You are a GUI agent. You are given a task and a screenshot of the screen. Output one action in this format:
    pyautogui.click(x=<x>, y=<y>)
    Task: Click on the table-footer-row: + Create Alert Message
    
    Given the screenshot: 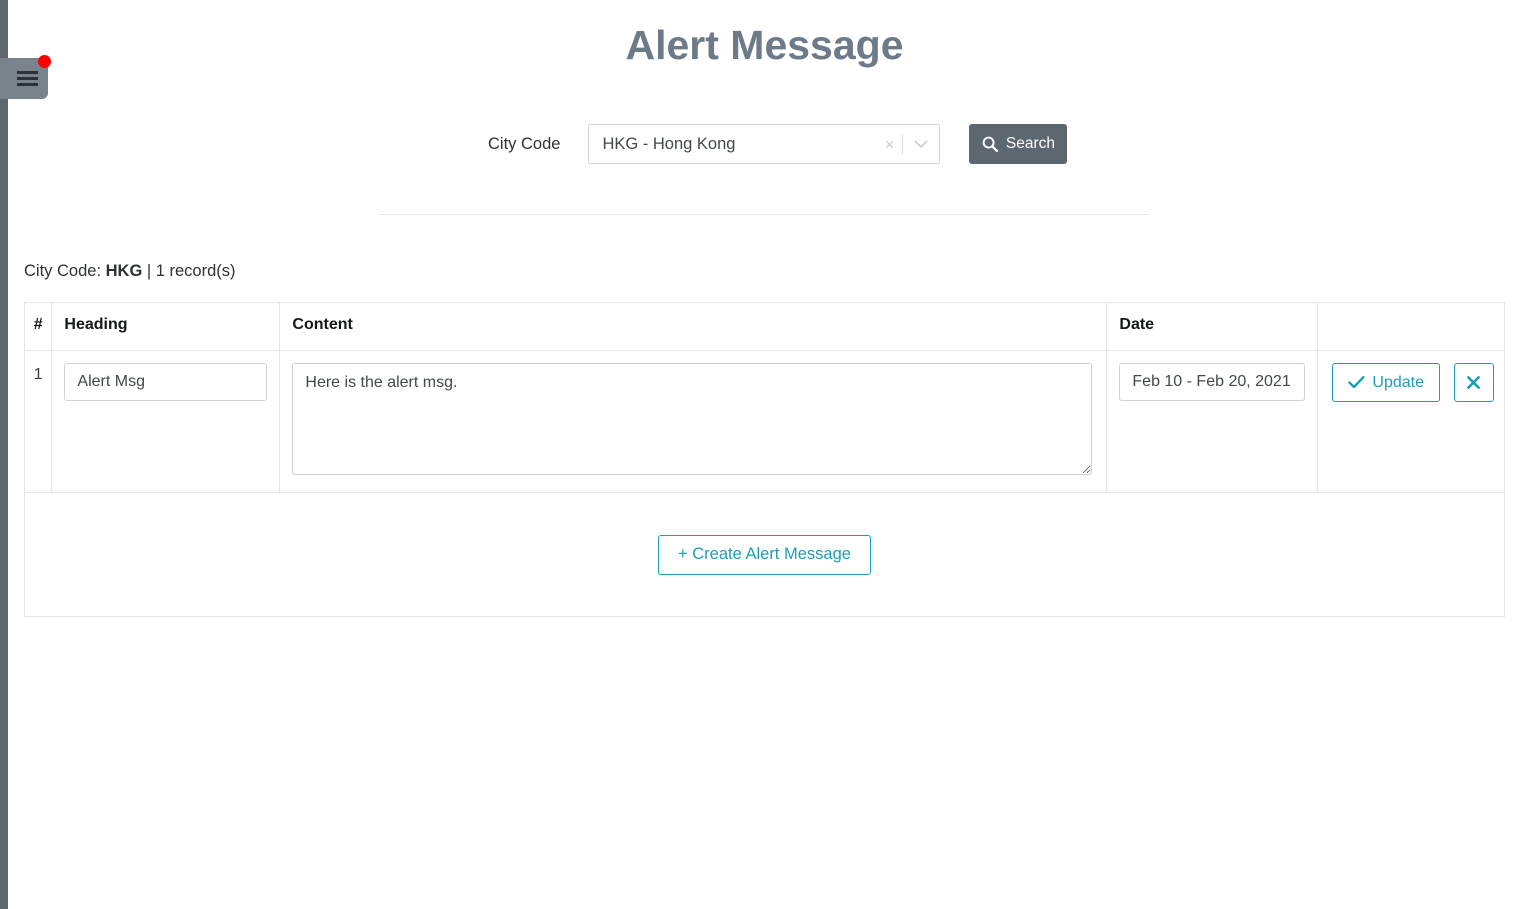 What is the action you would take?
    pyautogui.click(x=764, y=554)
    